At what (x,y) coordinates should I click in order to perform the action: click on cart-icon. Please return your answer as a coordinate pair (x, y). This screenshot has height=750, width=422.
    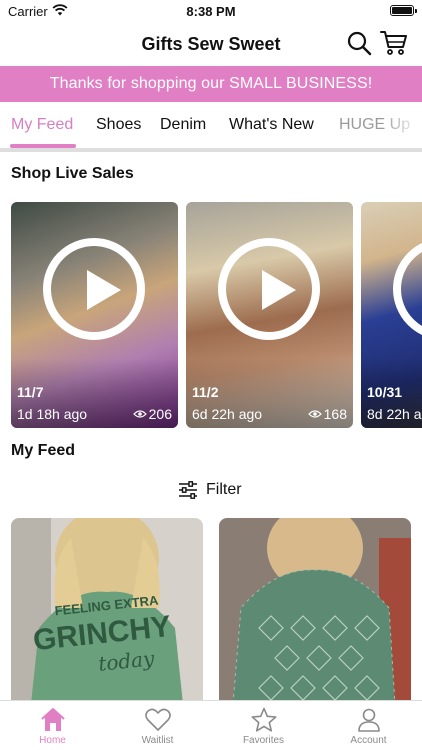
    Looking at the image, I should click on (394, 43).